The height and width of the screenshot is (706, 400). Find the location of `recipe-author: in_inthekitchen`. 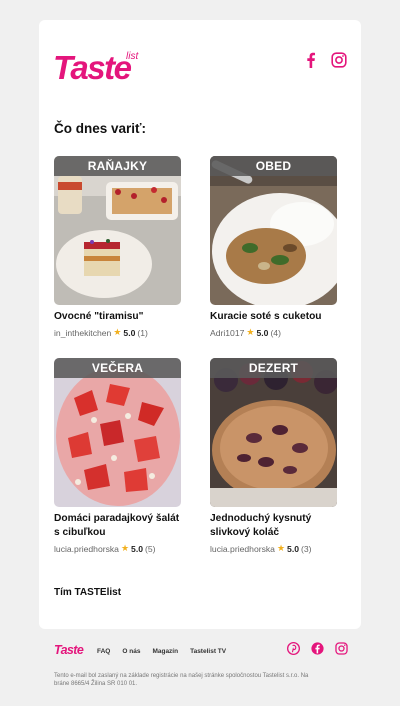

recipe-author: in_inthekitchen is located at coordinates (83, 332).